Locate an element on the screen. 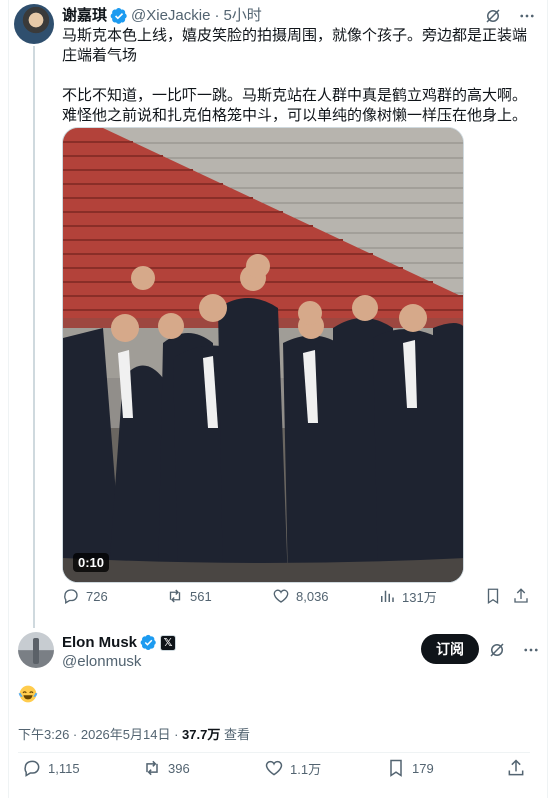  like-button: 8,036 is located at coordinates (300, 596).